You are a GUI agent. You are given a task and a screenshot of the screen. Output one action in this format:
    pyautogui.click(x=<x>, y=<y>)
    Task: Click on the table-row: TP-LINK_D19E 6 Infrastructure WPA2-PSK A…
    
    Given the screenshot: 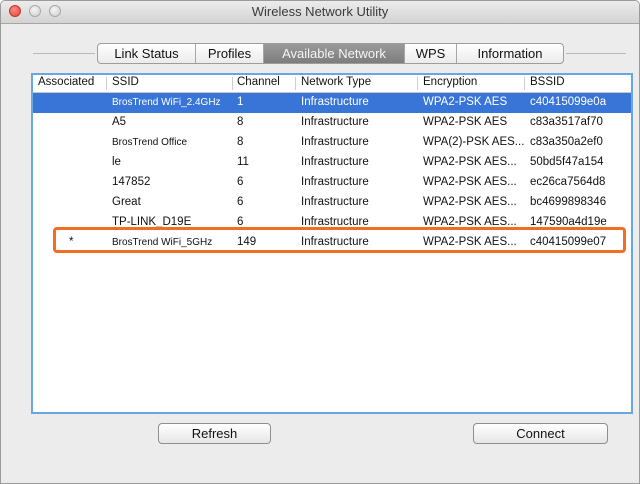 What is the action you would take?
    pyautogui.click(x=332, y=223)
    